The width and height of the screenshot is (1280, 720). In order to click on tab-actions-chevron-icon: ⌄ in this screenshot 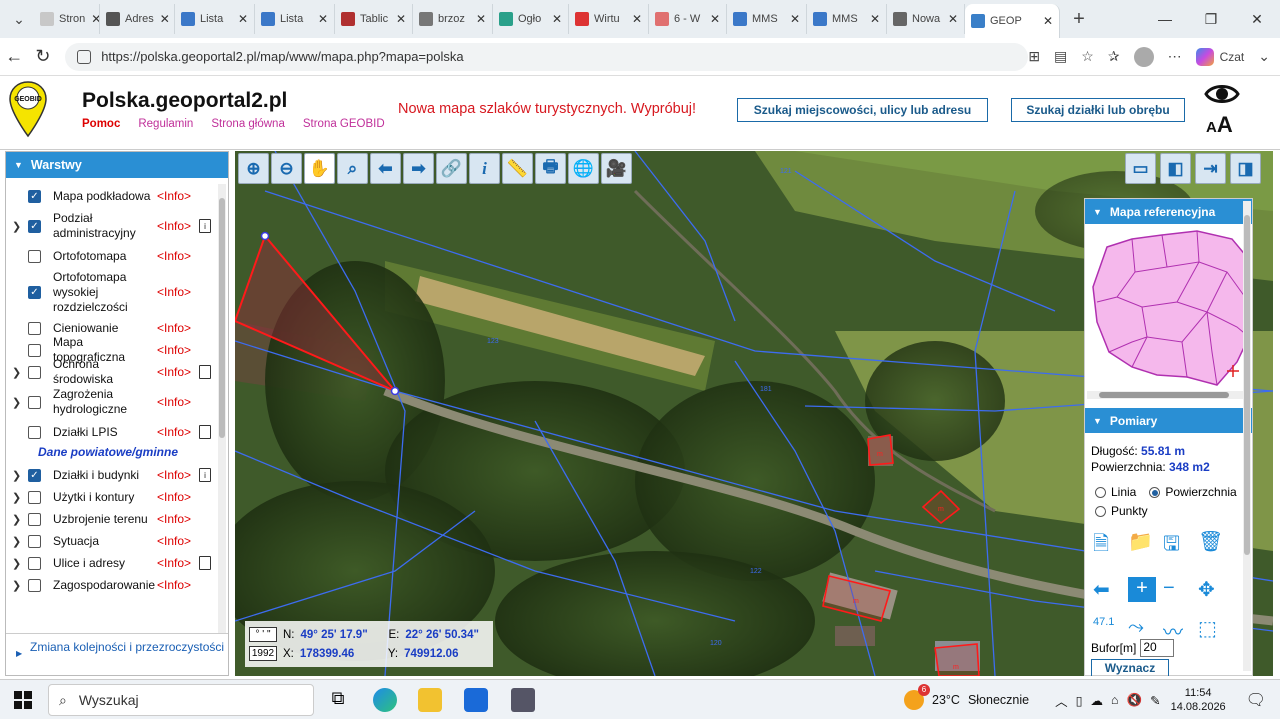, I will do `click(19, 19)`.